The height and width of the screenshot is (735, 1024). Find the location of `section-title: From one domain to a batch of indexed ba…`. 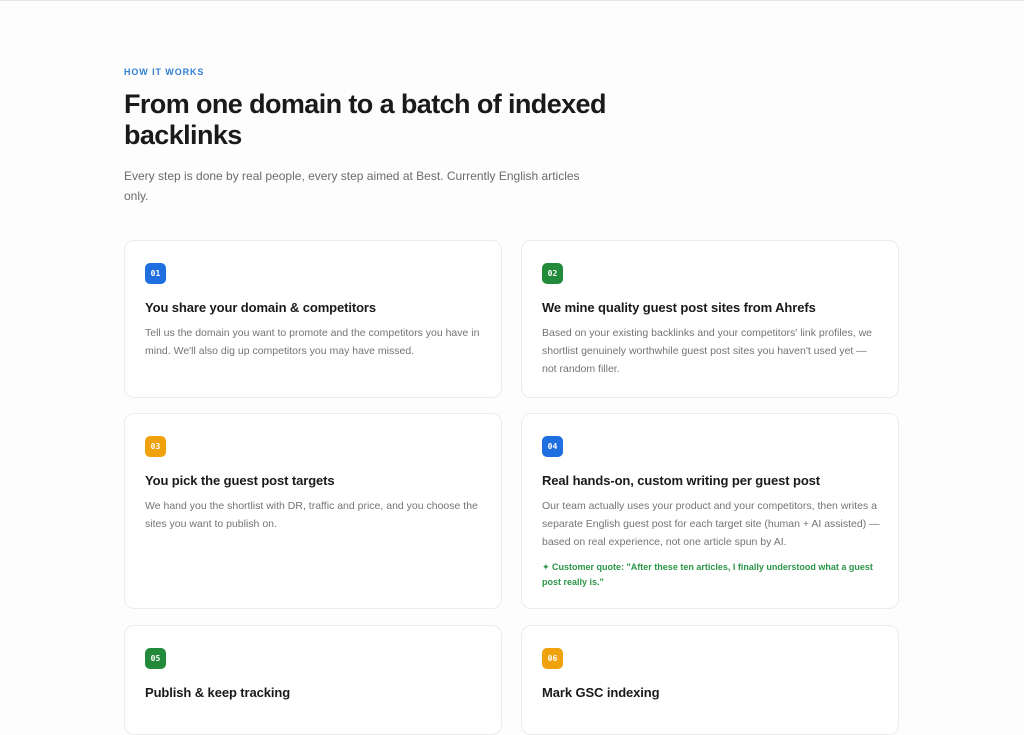

section-title: From one domain to a batch of indexed ba… is located at coordinates (365, 119).